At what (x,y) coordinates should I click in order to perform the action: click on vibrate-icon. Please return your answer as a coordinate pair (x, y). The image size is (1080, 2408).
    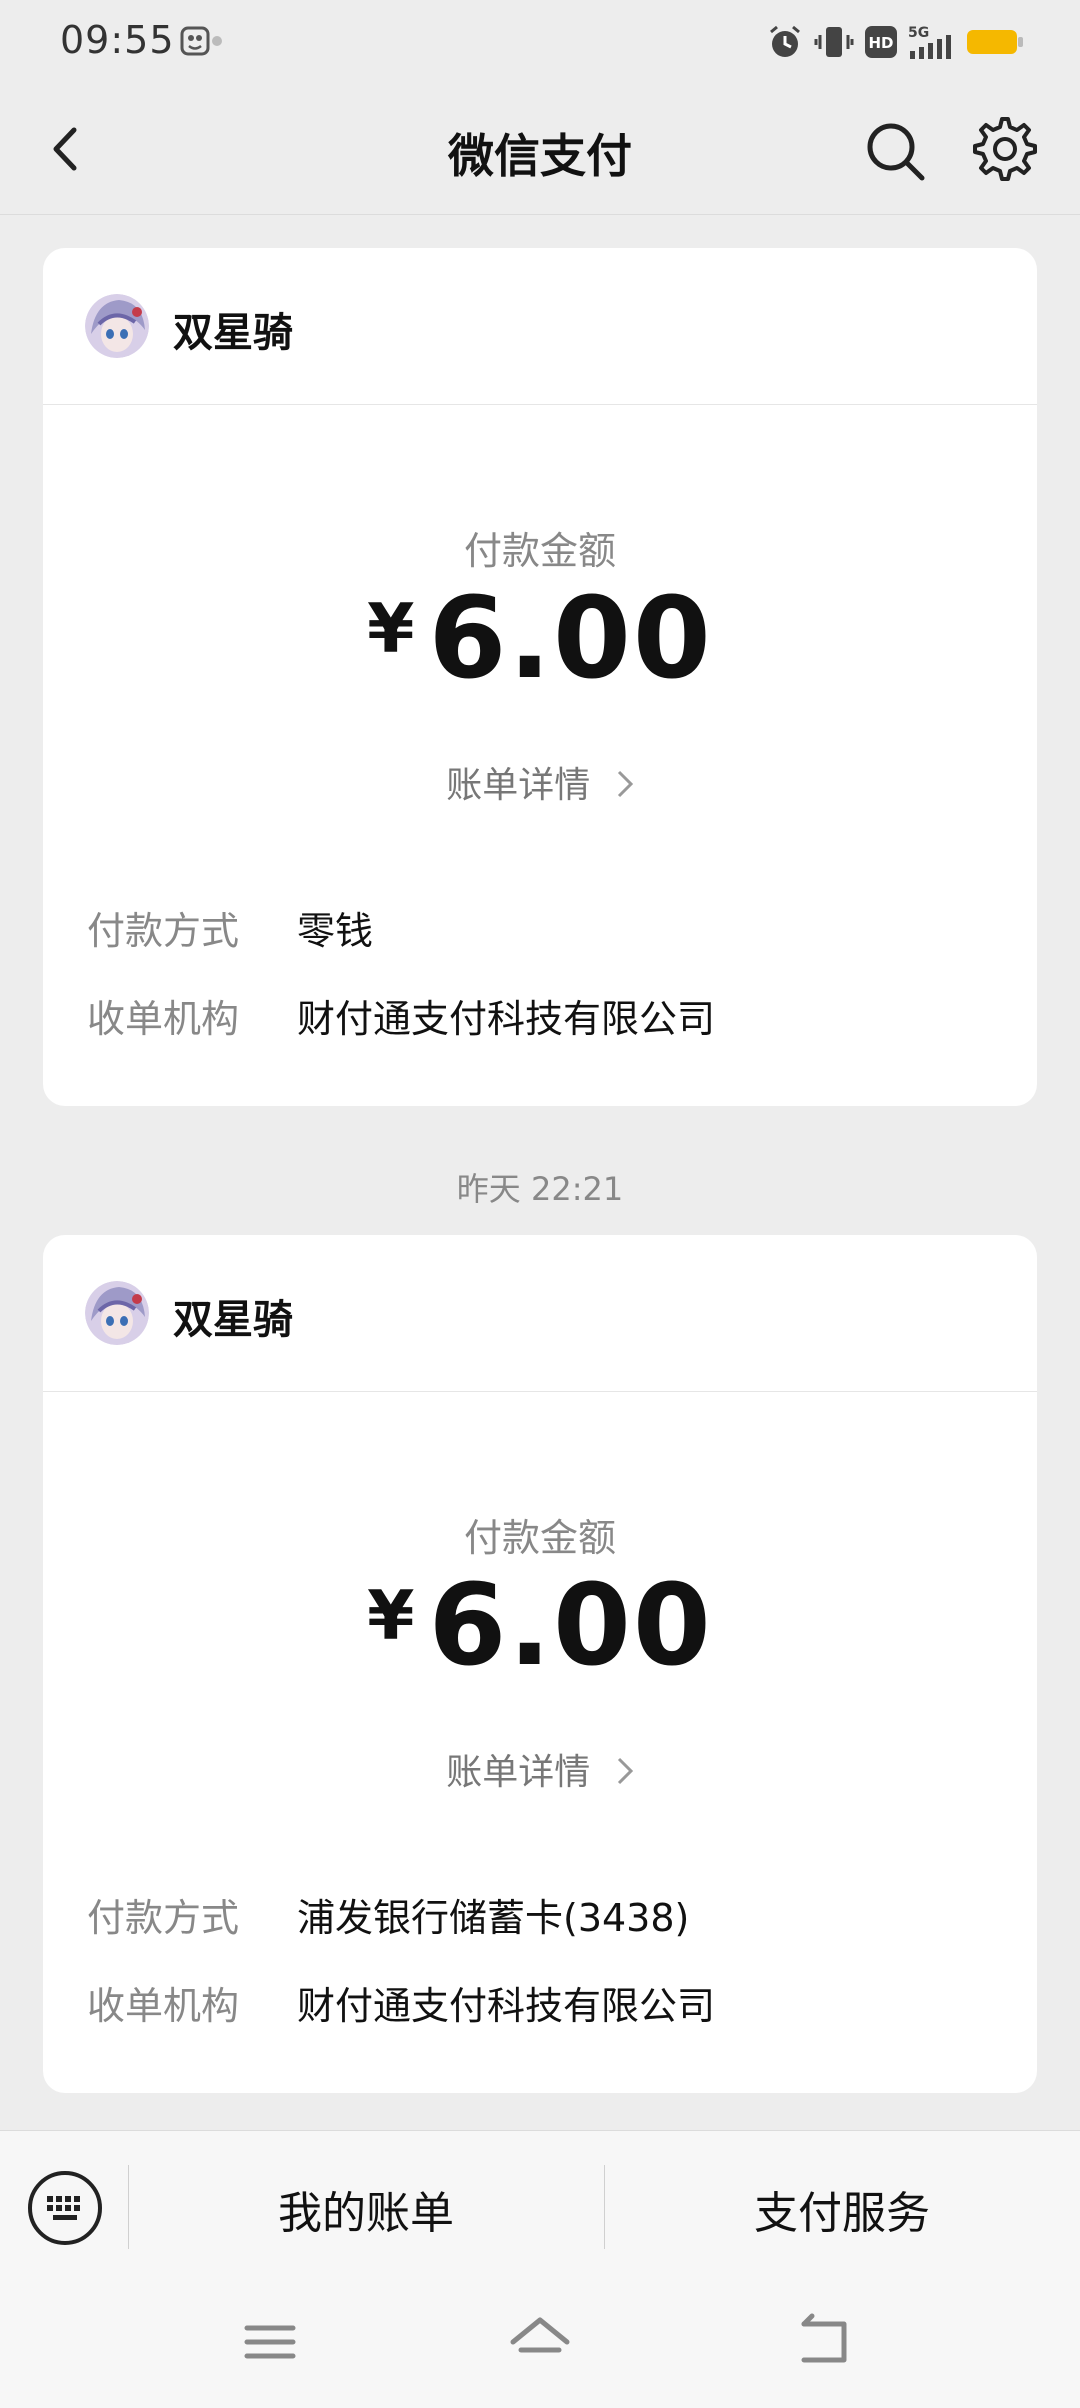
    Looking at the image, I should click on (834, 42).